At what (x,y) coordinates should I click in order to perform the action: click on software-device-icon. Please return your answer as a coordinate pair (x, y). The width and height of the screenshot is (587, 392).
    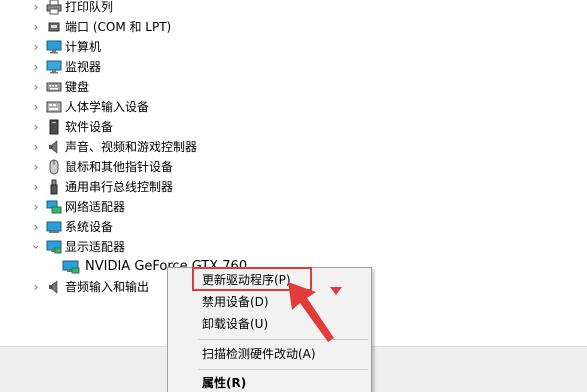
    Looking at the image, I should click on (54, 127).